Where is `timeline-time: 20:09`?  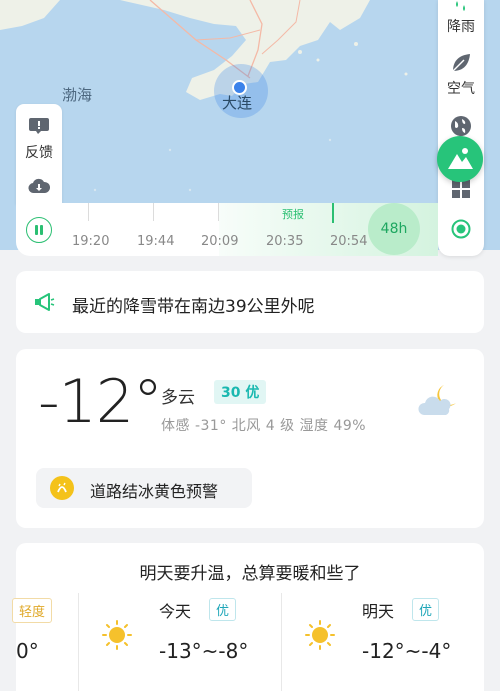
timeline-time: 20:09 is located at coordinates (220, 241).